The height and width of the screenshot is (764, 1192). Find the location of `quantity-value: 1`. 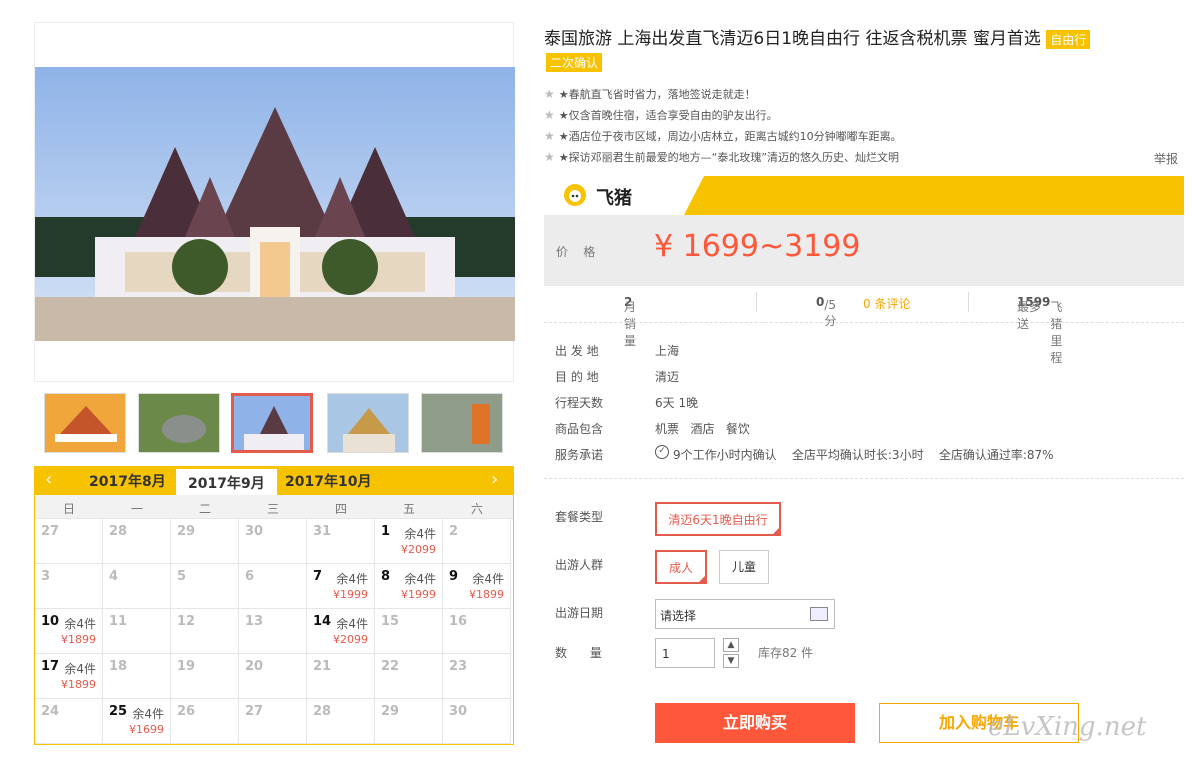

quantity-value: 1 is located at coordinates (666, 654).